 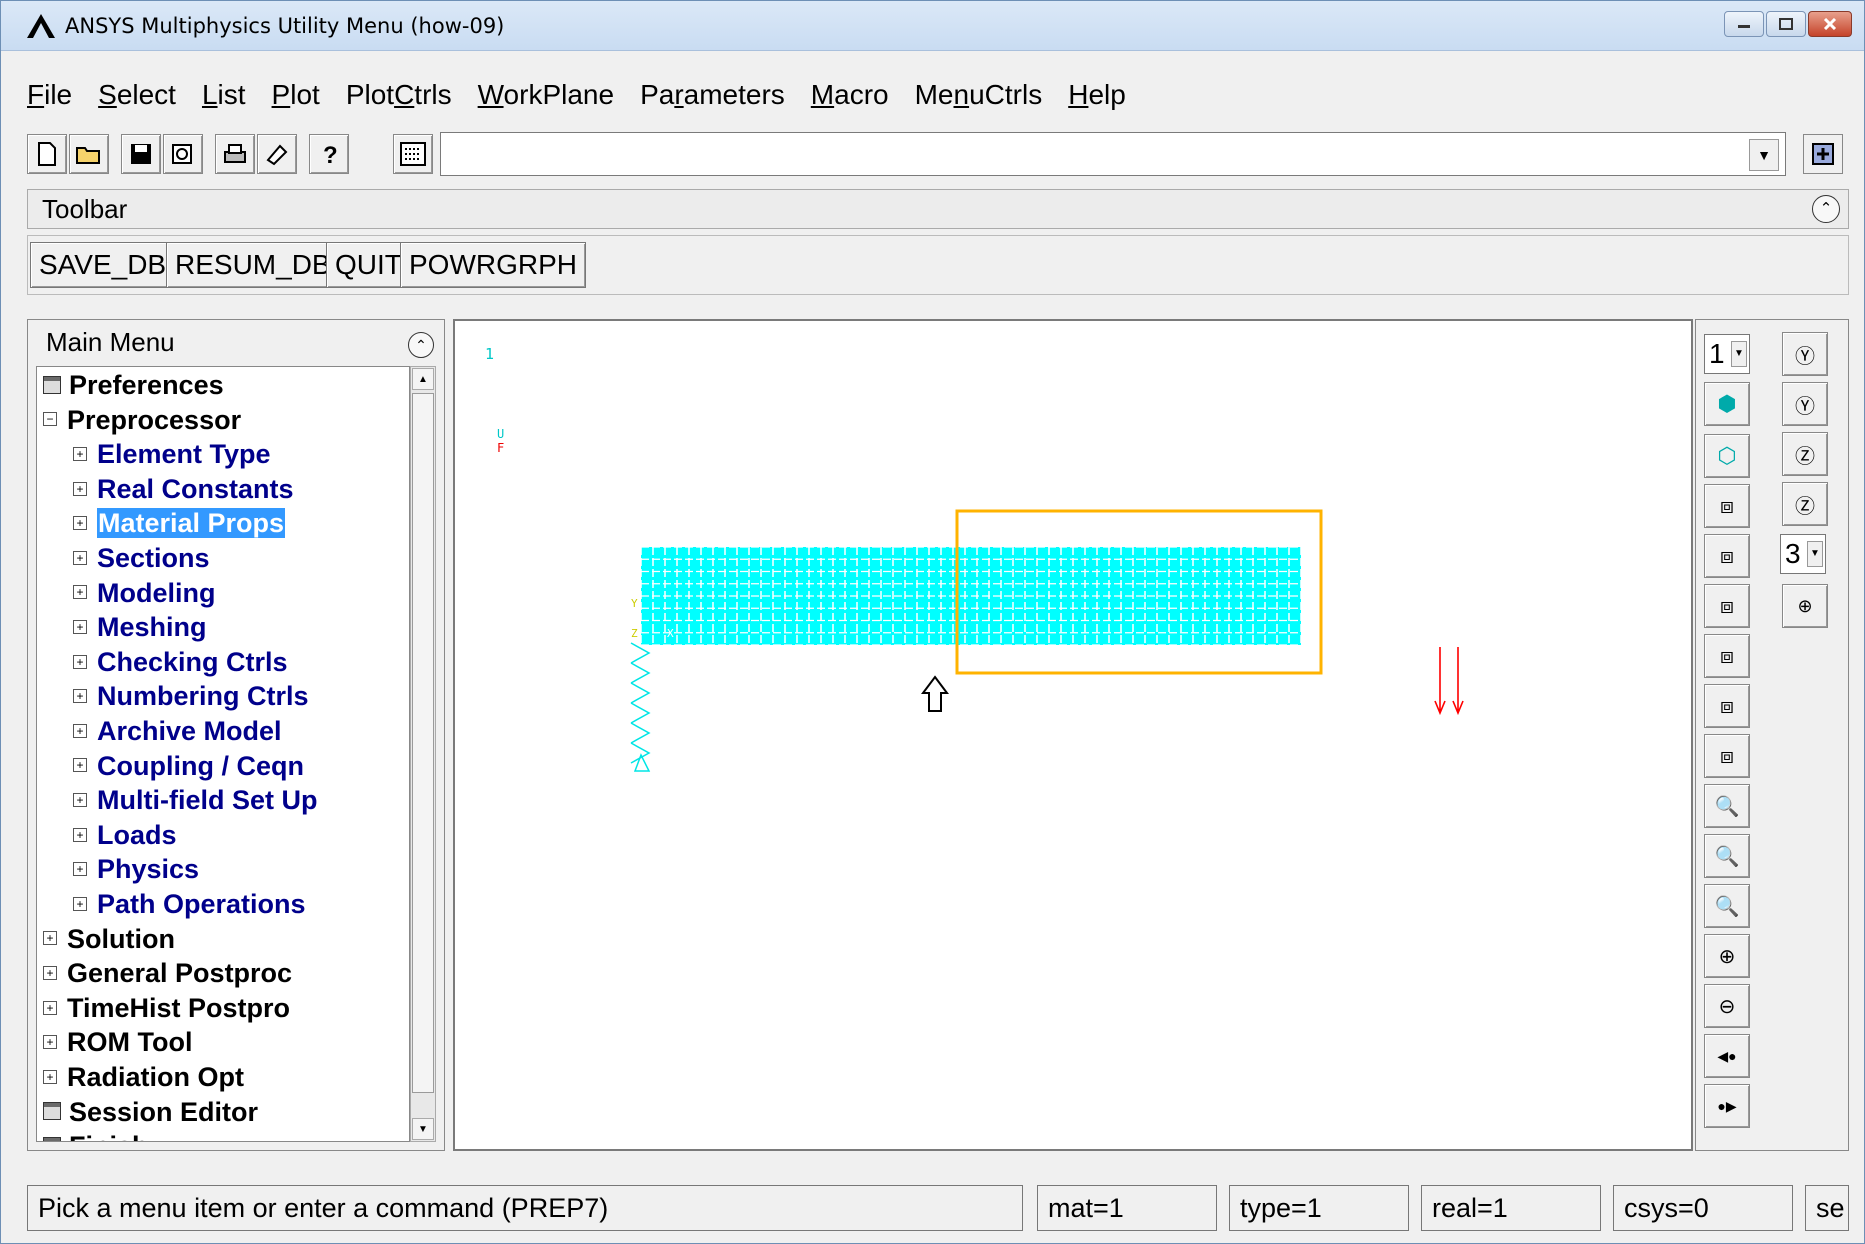 What do you see at coordinates (1805, 404) in the screenshot?
I see `rotate-y-neg-button: Ⓨ` at bounding box center [1805, 404].